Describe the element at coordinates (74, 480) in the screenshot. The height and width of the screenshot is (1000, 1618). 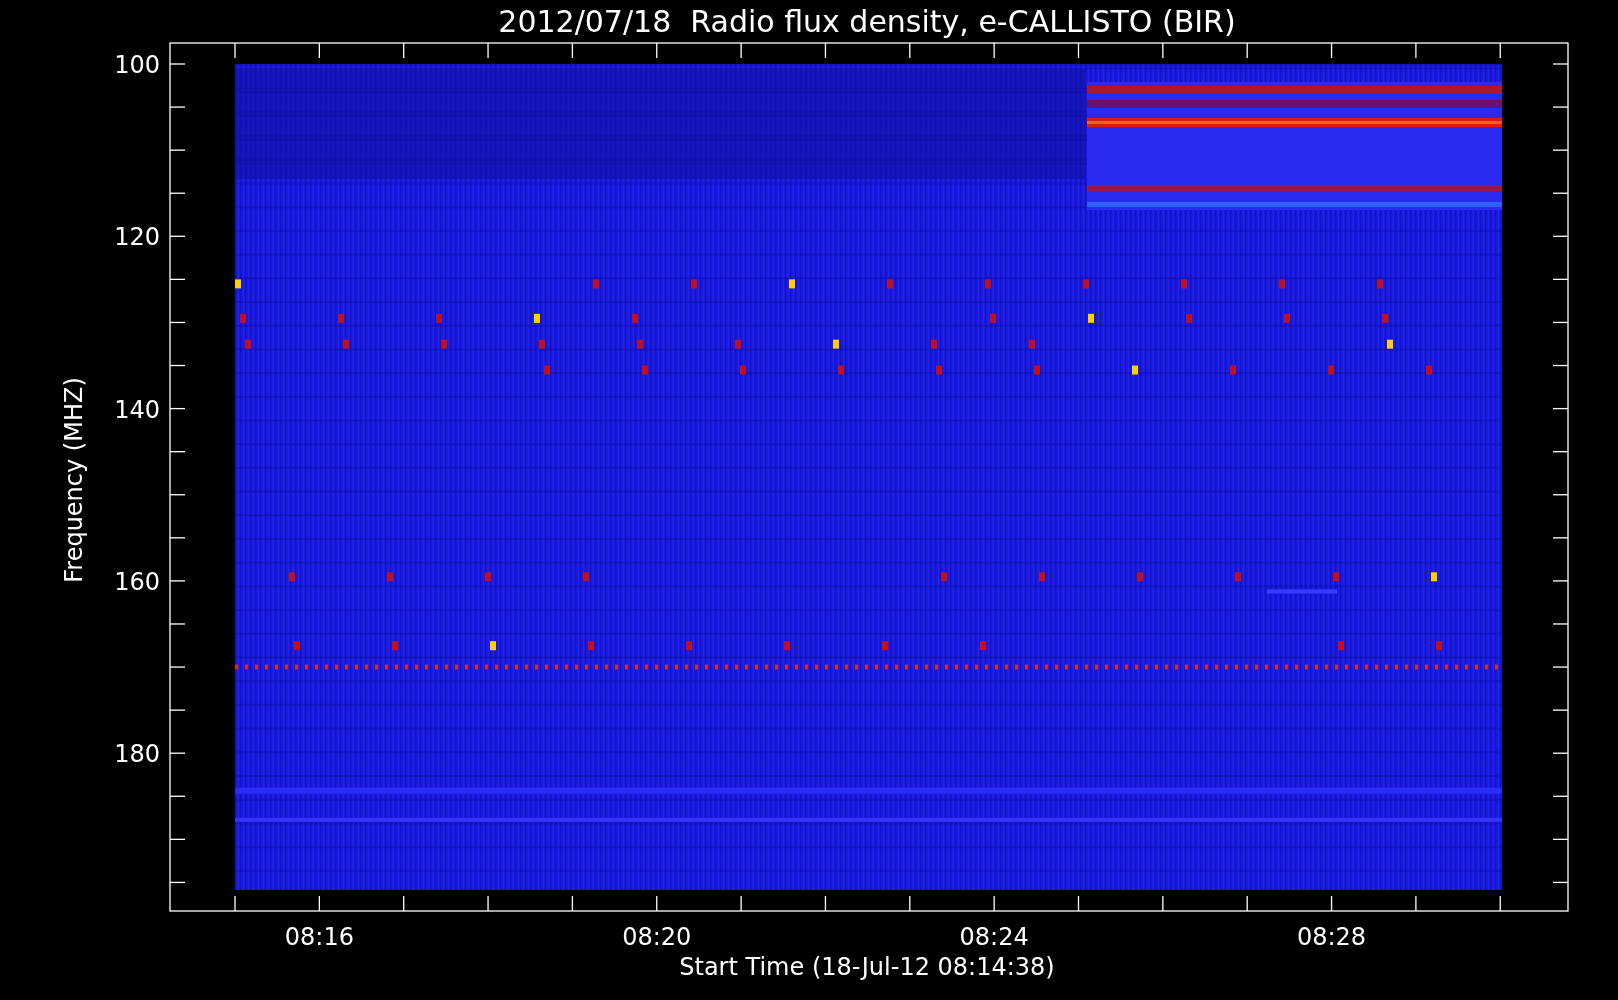
I see `y-axis-label: Frequency (MHZ)` at that location.